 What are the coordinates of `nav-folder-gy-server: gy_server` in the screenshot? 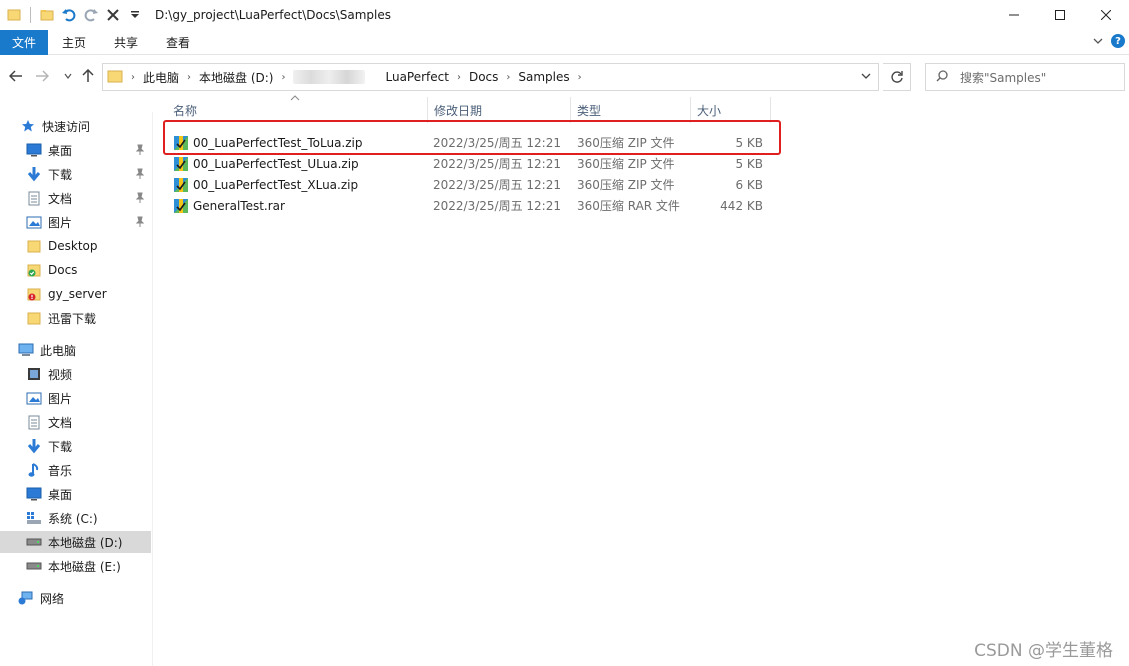 It's located at (75, 294).